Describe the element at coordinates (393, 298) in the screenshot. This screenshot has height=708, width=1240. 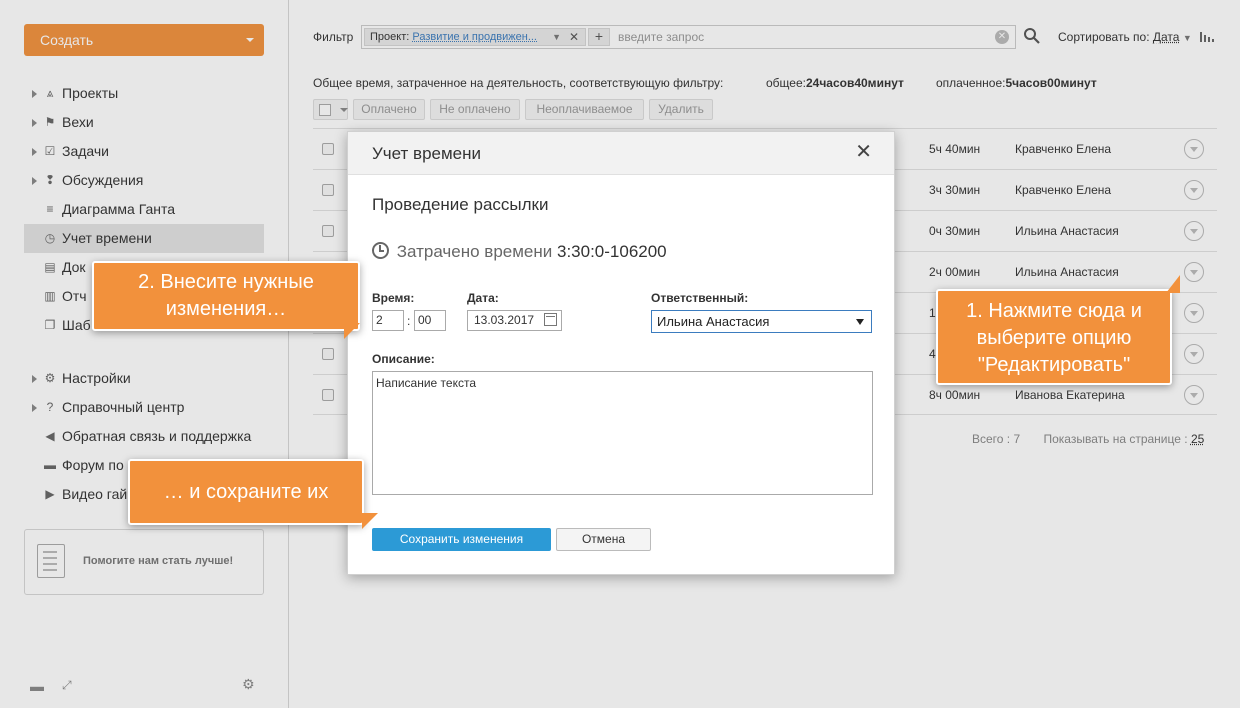
I see `time-label: Время:` at that location.